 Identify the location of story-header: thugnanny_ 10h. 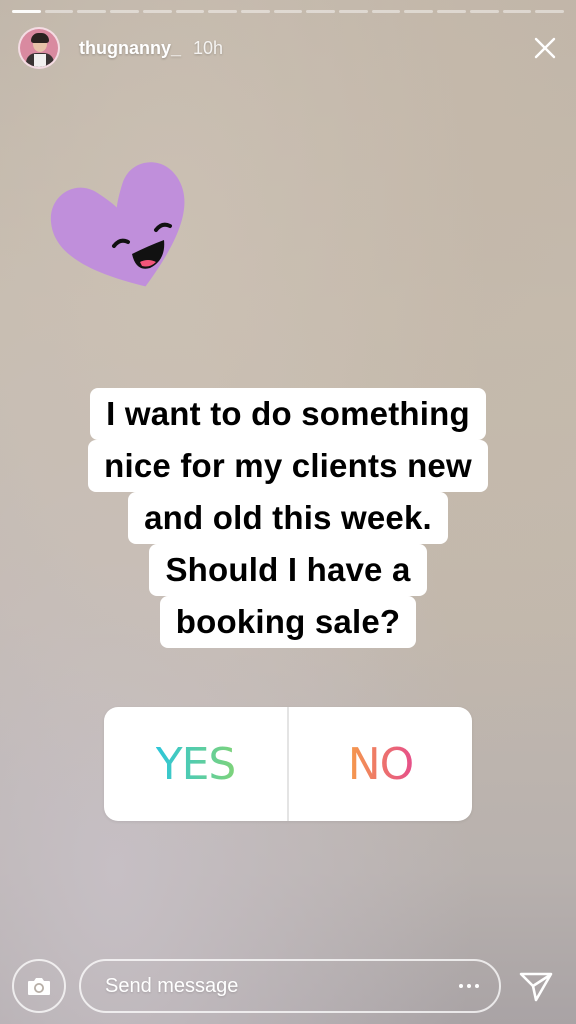
(288, 48).